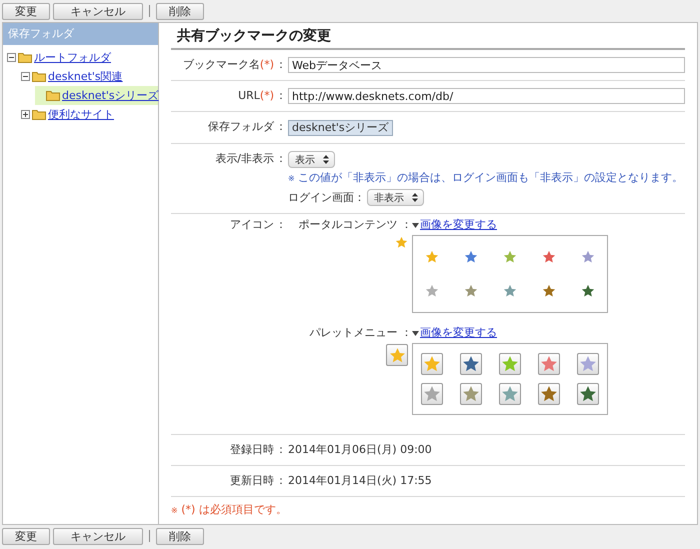  Describe the element at coordinates (395, 197) in the screenshot. I see `login-select: 非表示` at that location.